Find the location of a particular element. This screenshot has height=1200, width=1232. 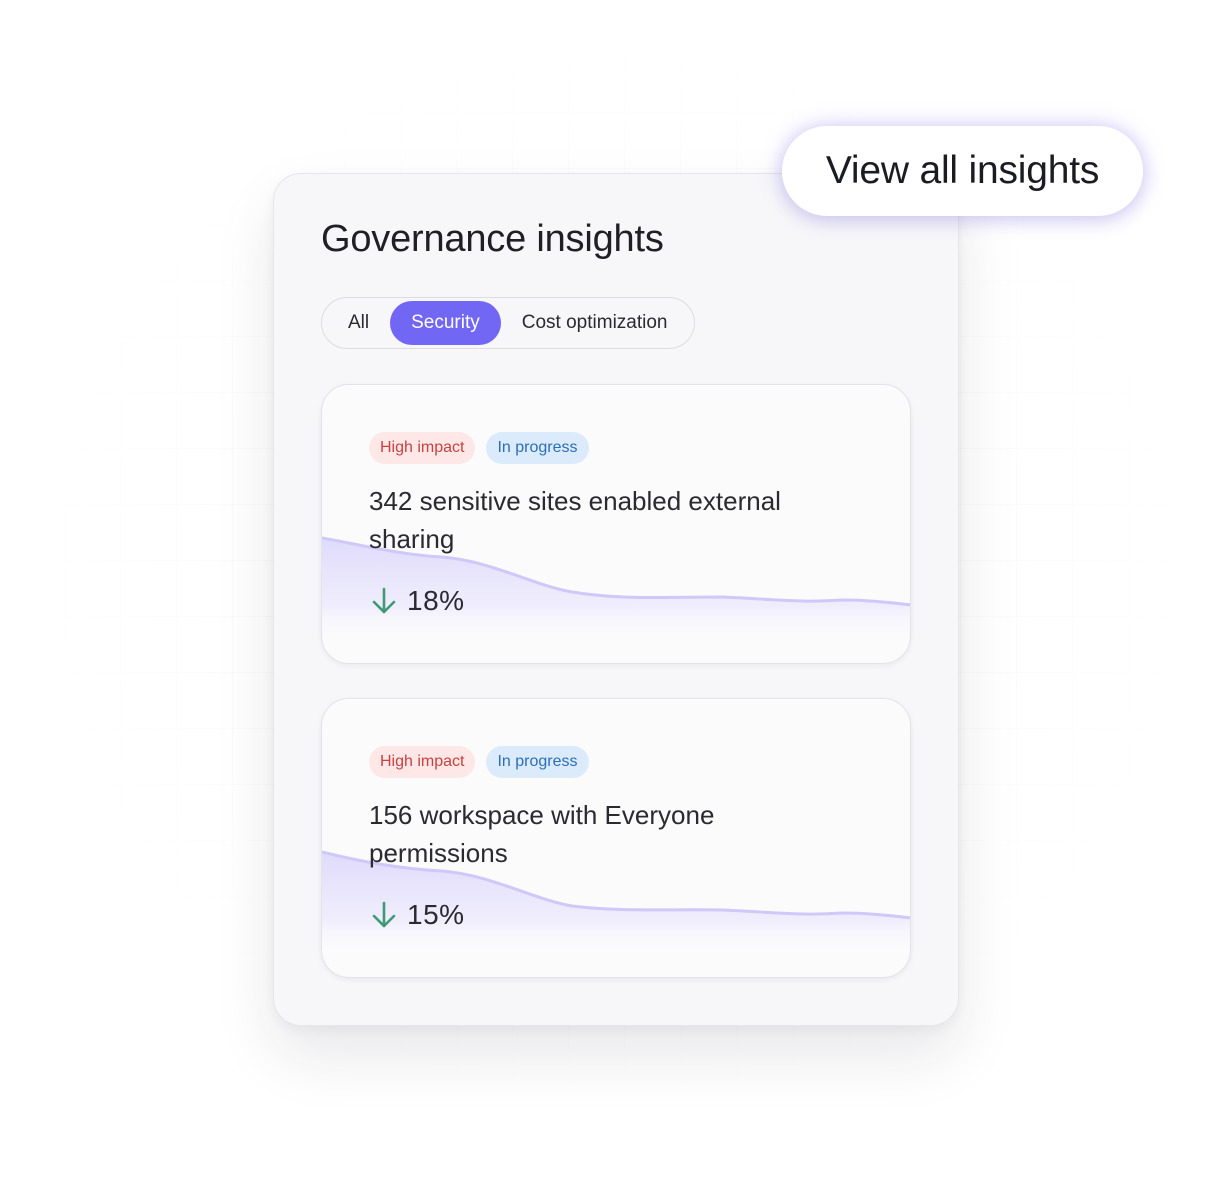

tab-cost-optimization: Cost optimization is located at coordinates (595, 323).